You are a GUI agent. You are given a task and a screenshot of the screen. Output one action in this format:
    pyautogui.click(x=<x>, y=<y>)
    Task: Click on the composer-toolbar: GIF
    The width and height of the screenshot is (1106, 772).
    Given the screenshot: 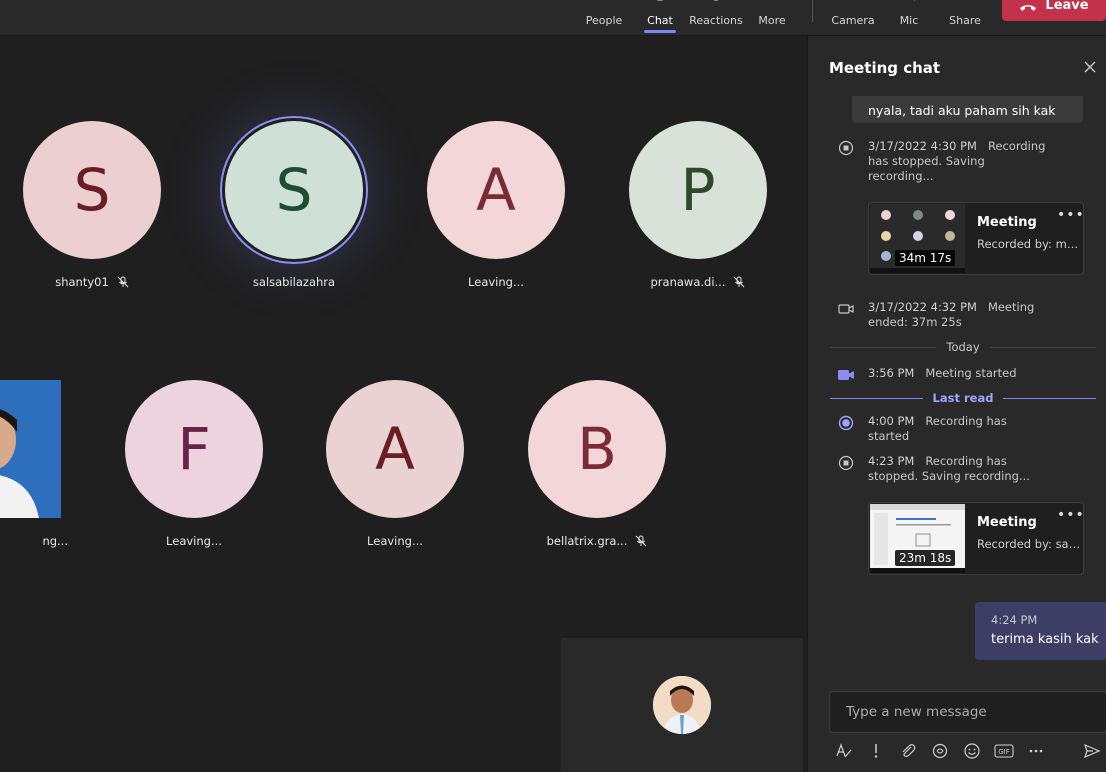 What is the action you would take?
    pyautogui.click(x=969, y=751)
    